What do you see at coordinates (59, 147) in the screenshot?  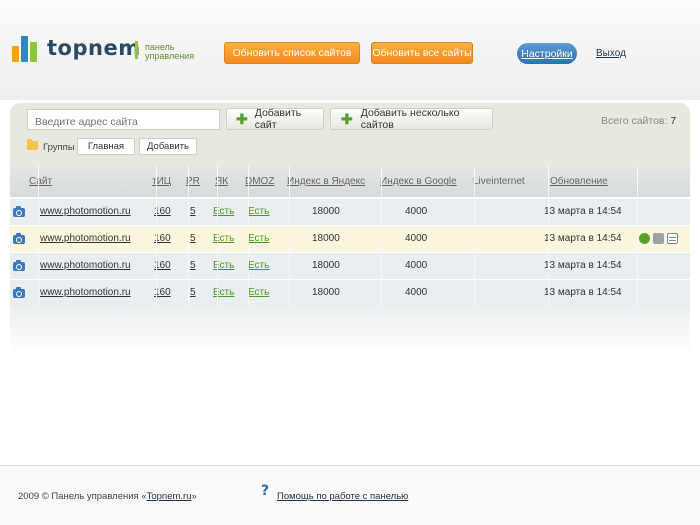 I see `groups-label: Группы` at bounding box center [59, 147].